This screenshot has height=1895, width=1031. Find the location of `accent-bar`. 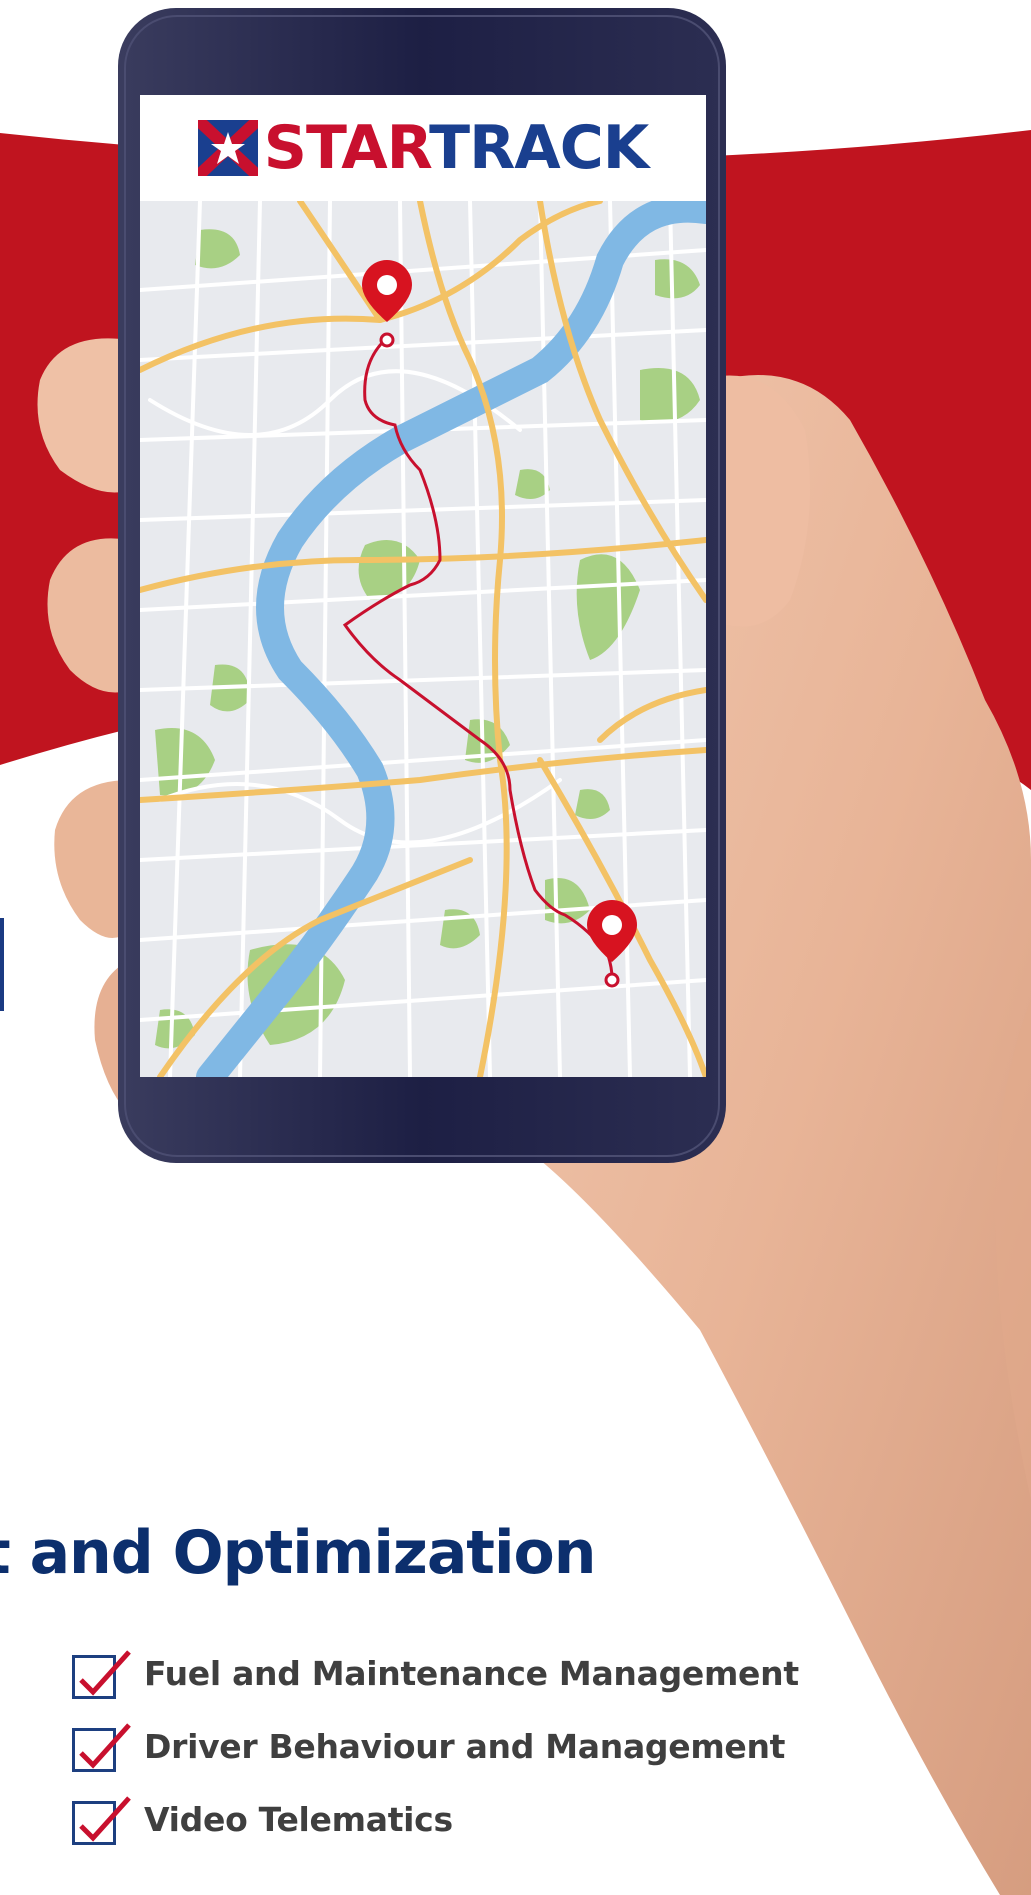

accent-bar is located at coordinates (2, 964).